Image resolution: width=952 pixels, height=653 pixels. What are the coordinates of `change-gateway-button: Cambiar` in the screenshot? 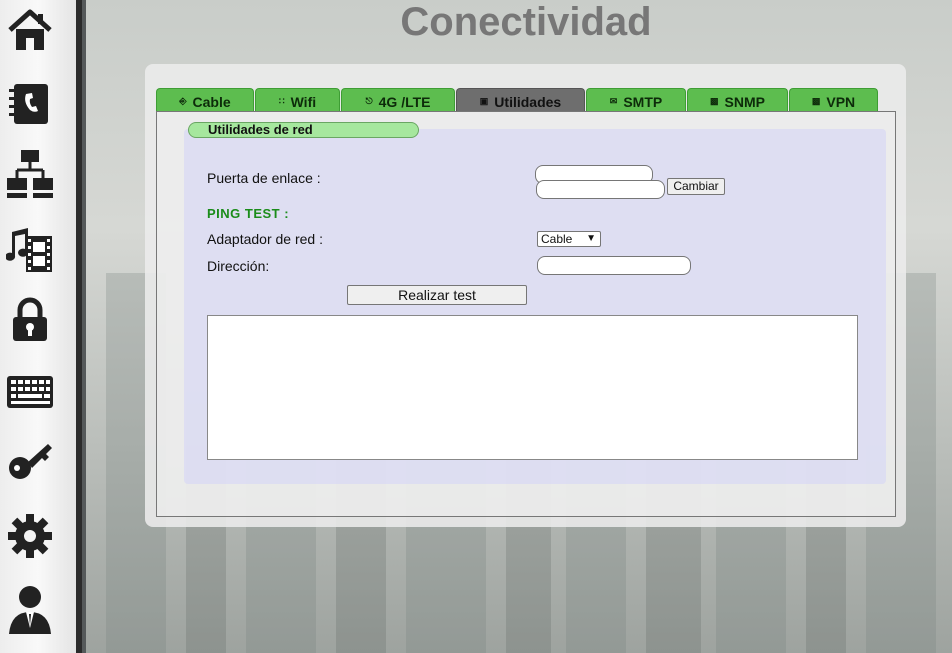 It's located at (696, 186).